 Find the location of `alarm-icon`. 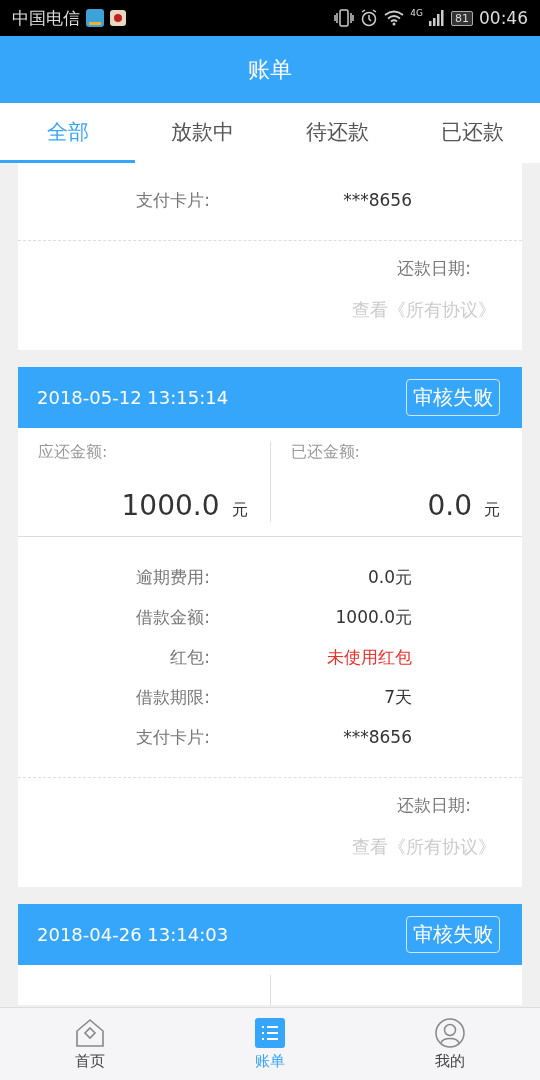

alarm-icon is located at coordinates (369, 18).